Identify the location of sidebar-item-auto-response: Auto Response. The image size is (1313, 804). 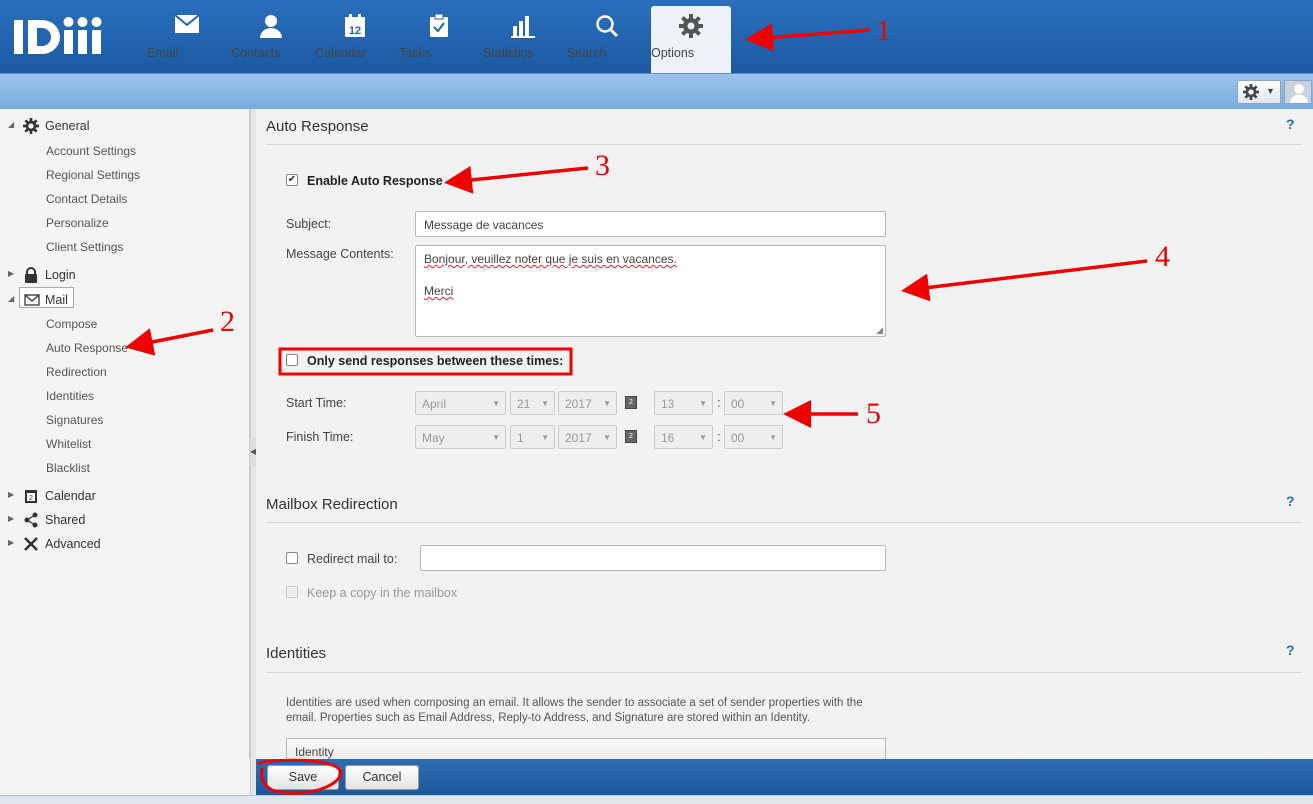
(87, 348).